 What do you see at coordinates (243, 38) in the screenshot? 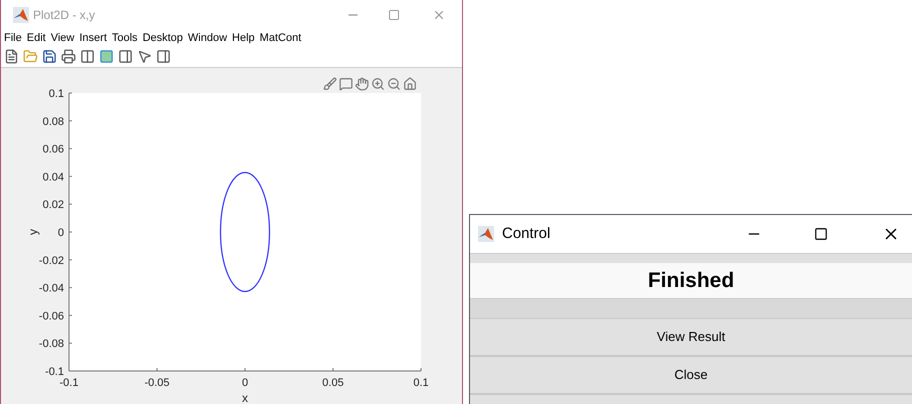
I see `menu-item: Help` at bounding box center [243, 38].